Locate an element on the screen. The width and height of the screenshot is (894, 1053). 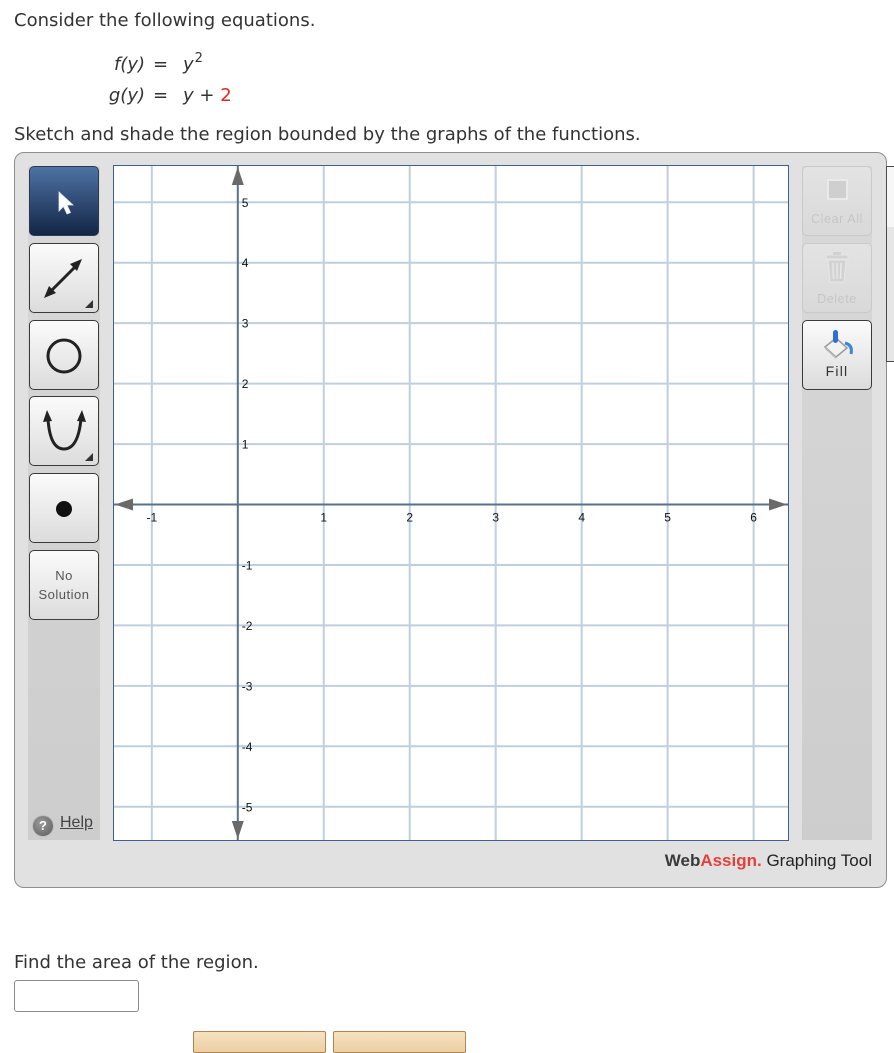
y-tick-label: 3 is located at coordinates (245, 324).